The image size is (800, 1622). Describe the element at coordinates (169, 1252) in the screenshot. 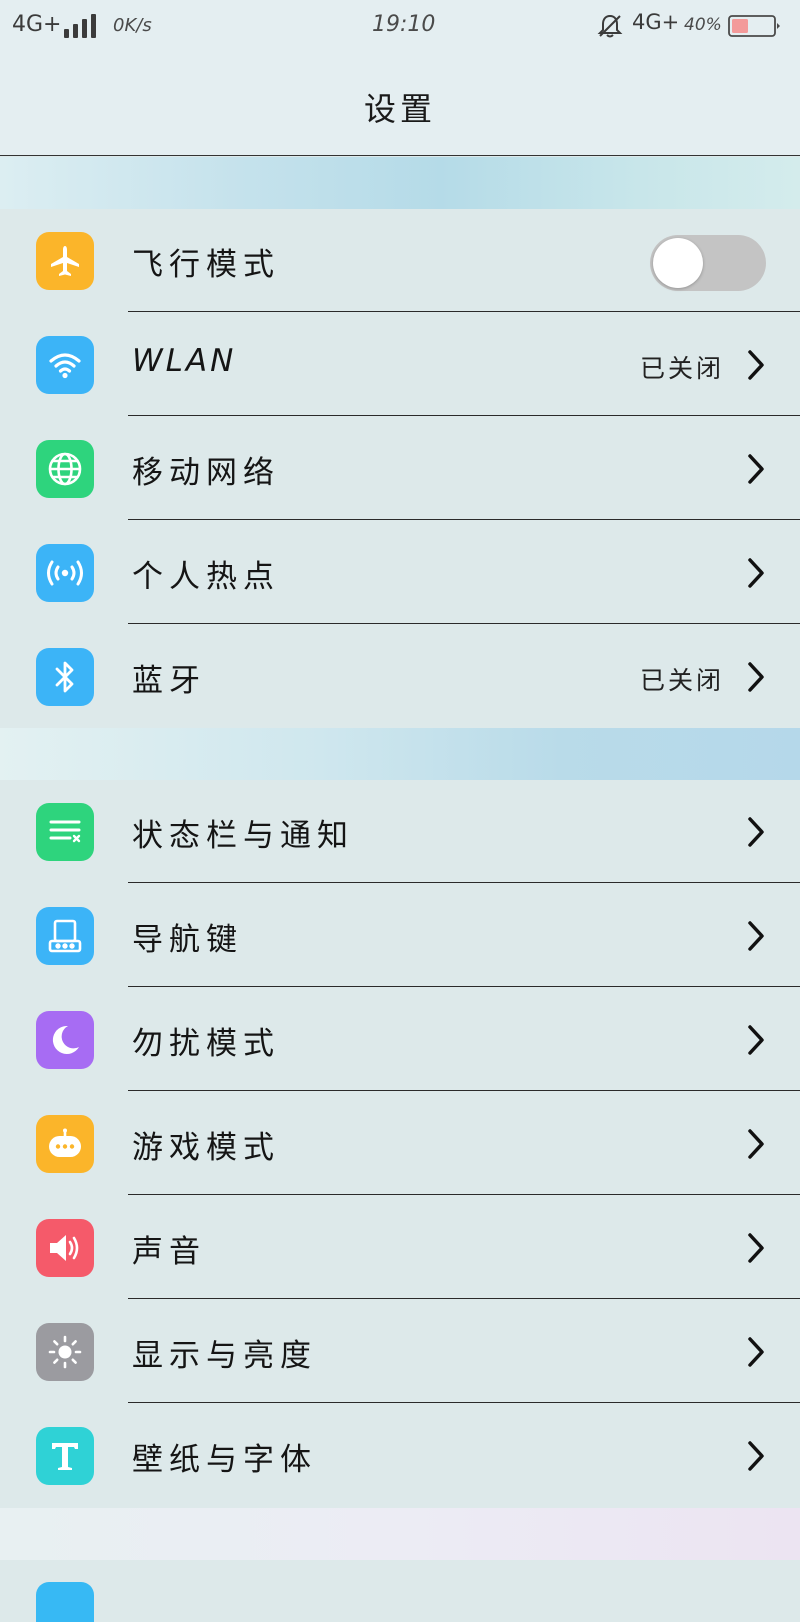

I see `setting-label: 声音` at that location.